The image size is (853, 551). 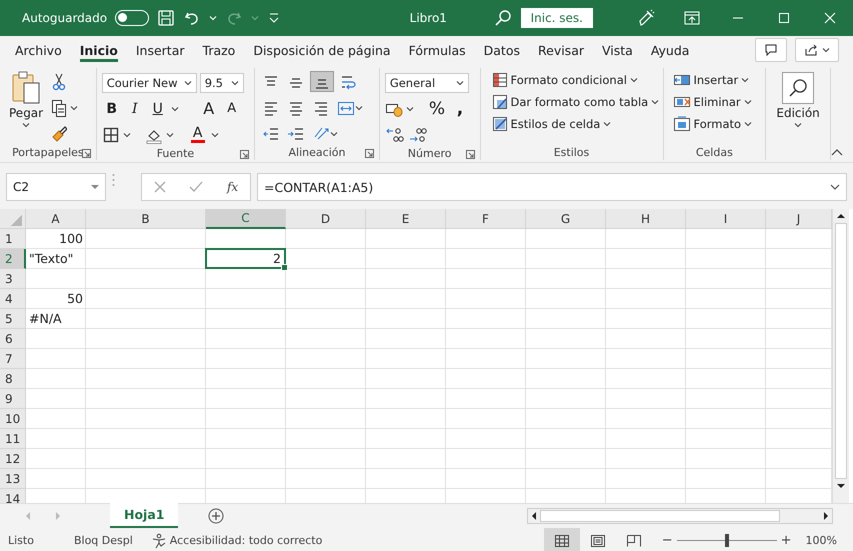 I want to click on active-cell: 2, so click(x=245, y=258).